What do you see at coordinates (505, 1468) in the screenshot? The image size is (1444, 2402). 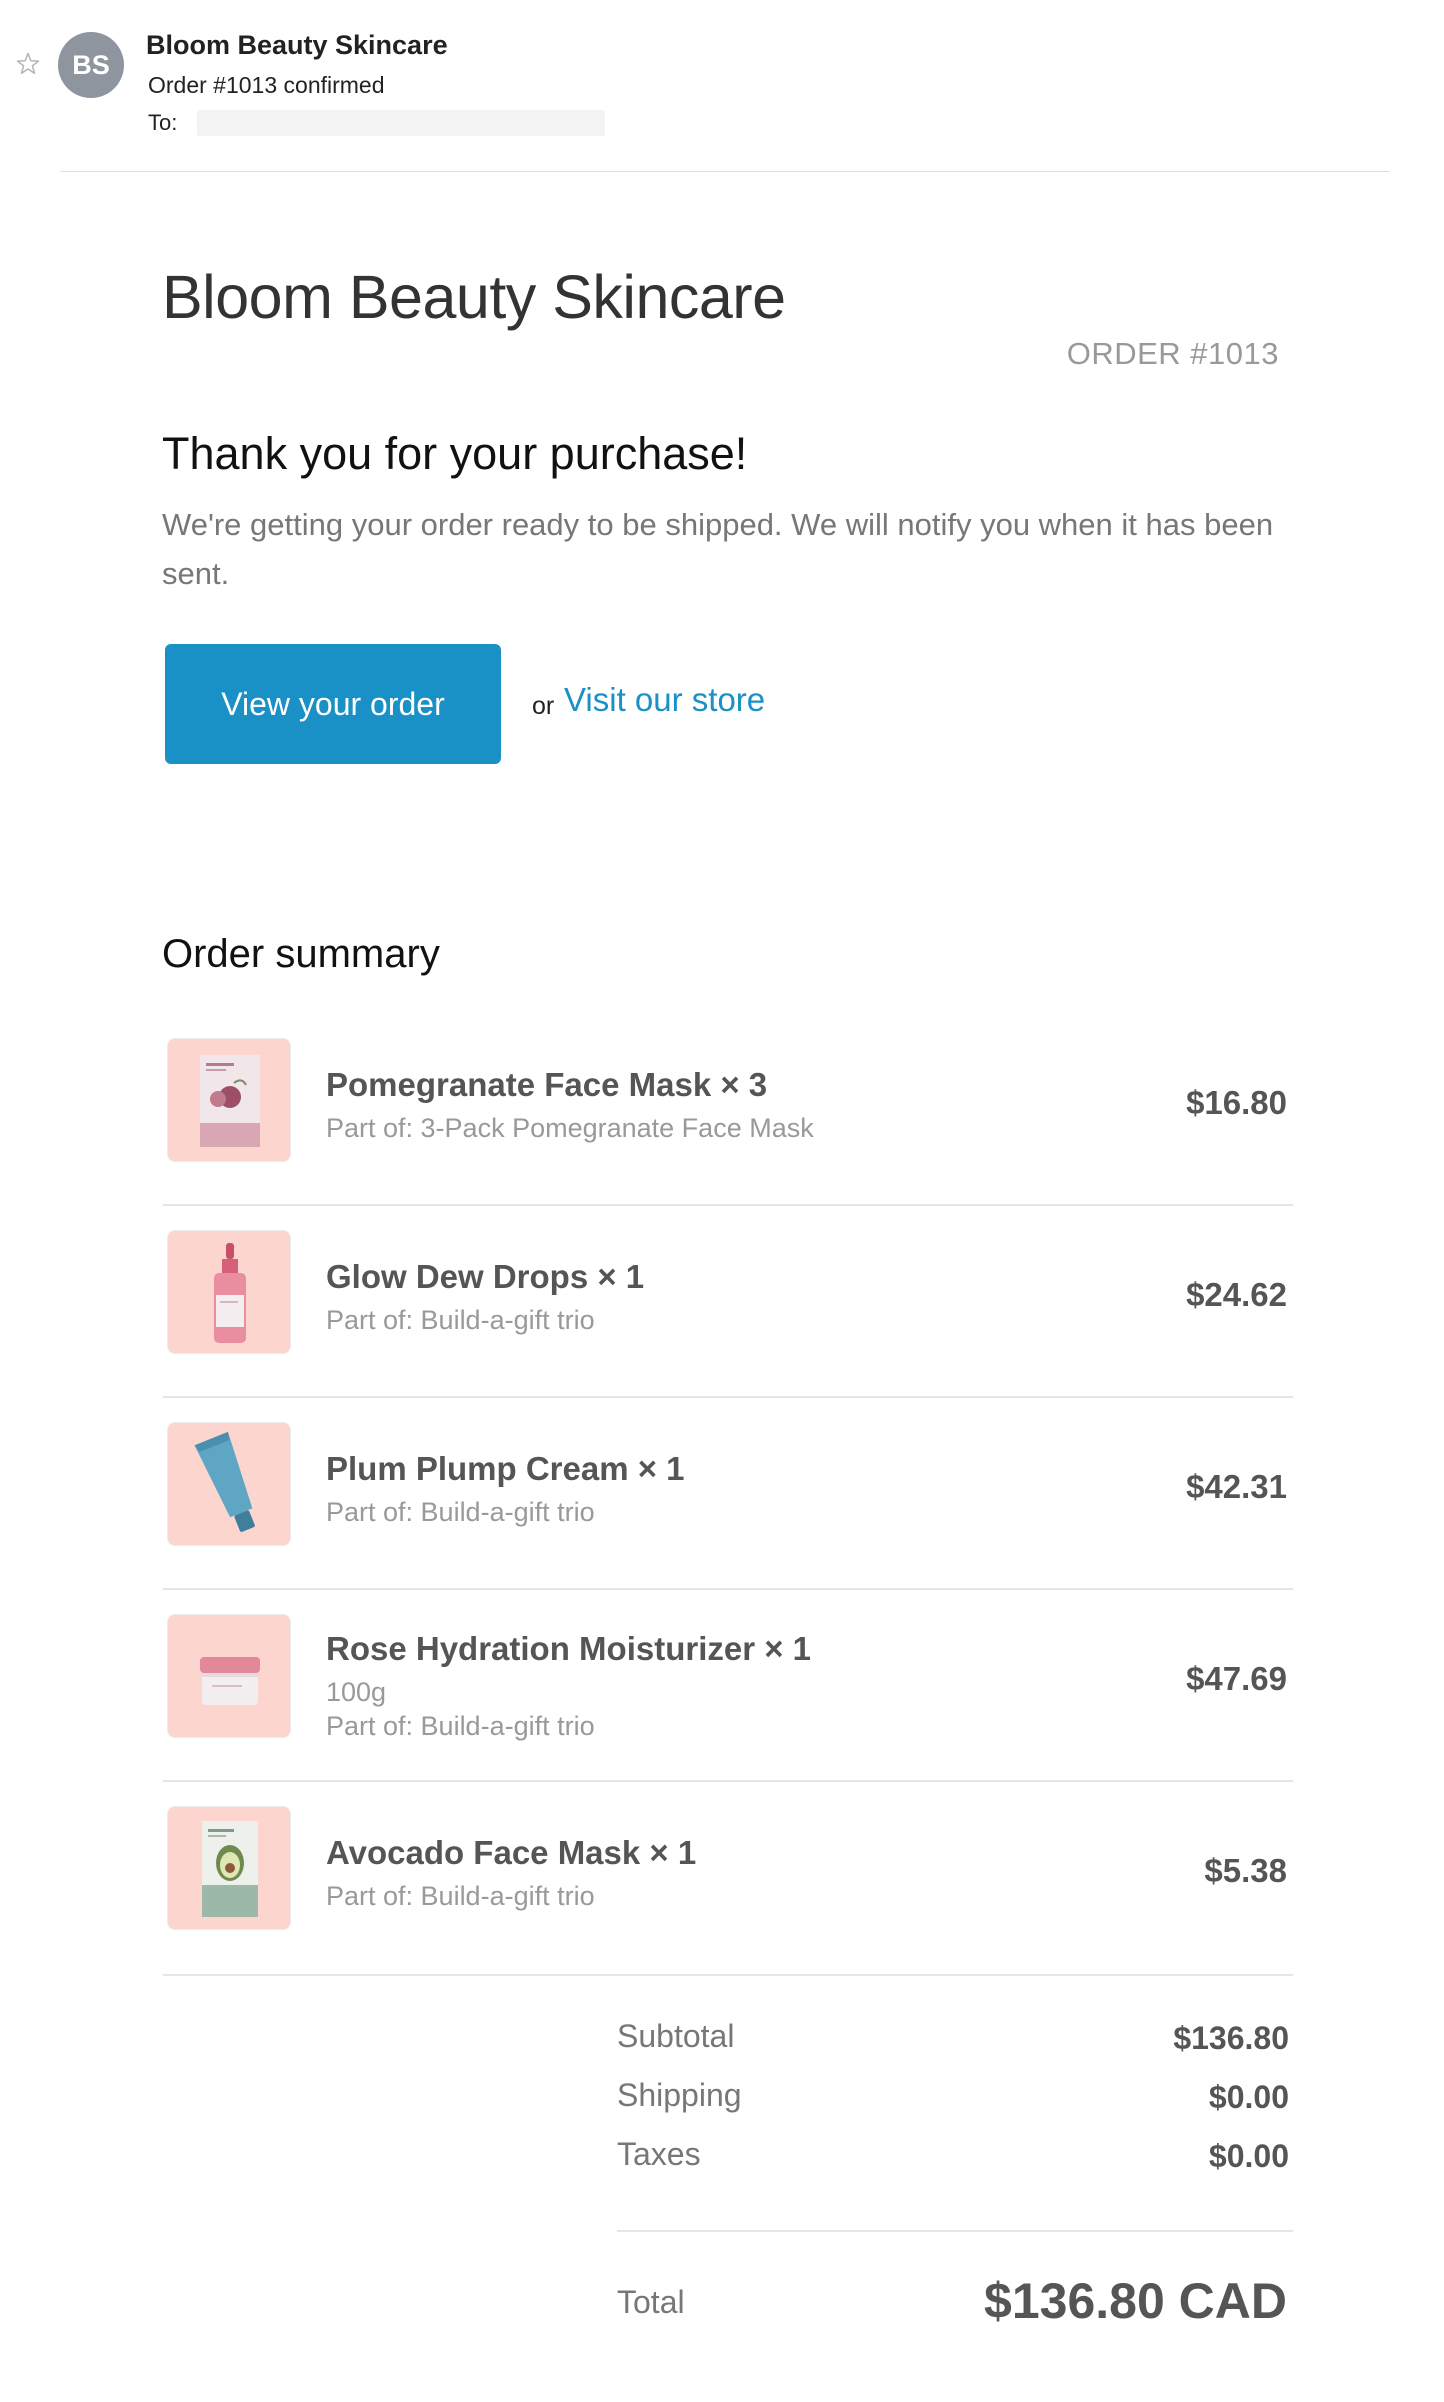 I see `item-name: Plum Plump Cream × 1` at bounding box center [505, 1468].